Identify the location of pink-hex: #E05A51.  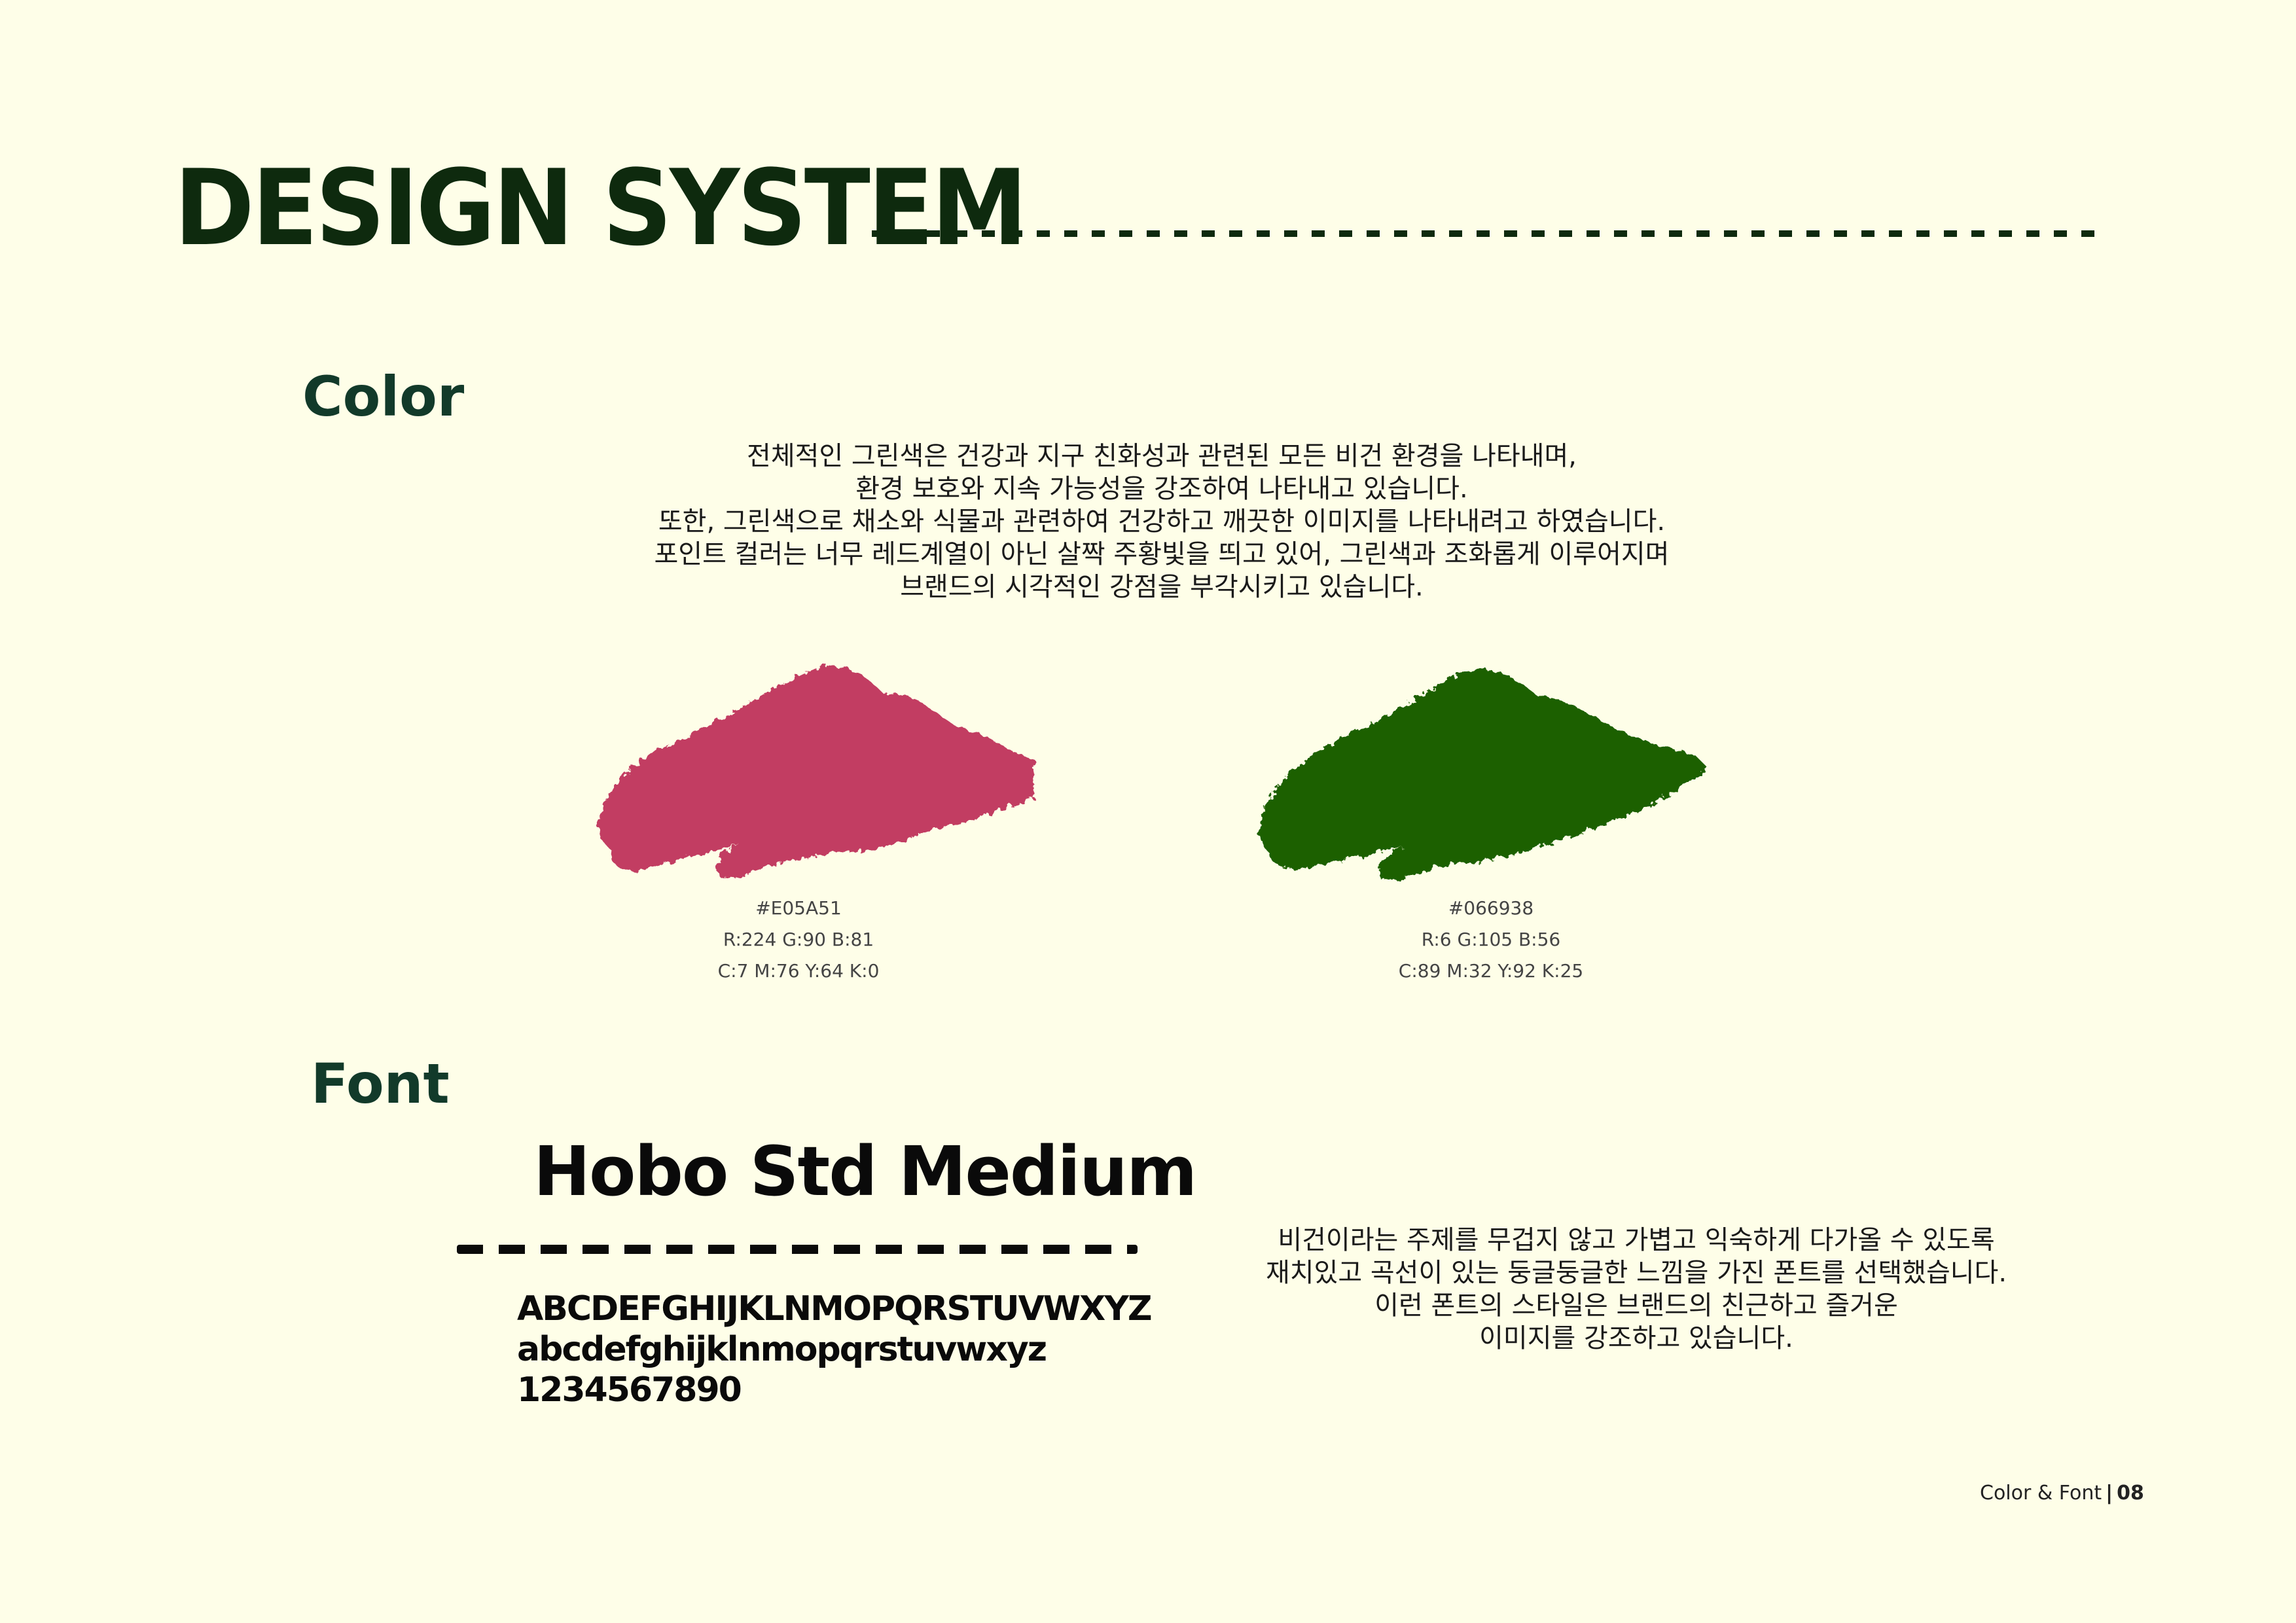
(798, 908).